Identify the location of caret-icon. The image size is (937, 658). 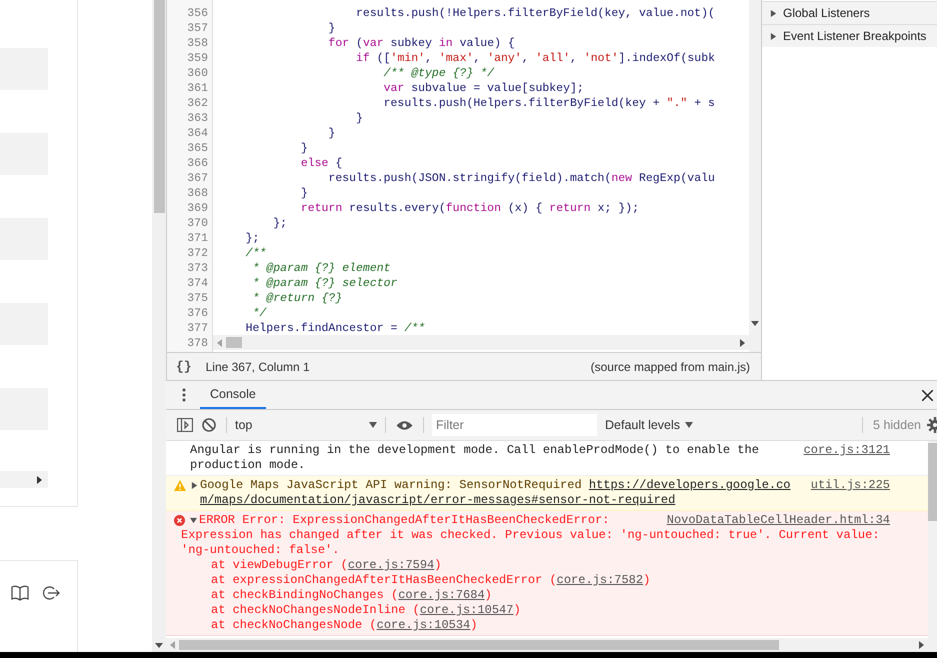
(39, 480).